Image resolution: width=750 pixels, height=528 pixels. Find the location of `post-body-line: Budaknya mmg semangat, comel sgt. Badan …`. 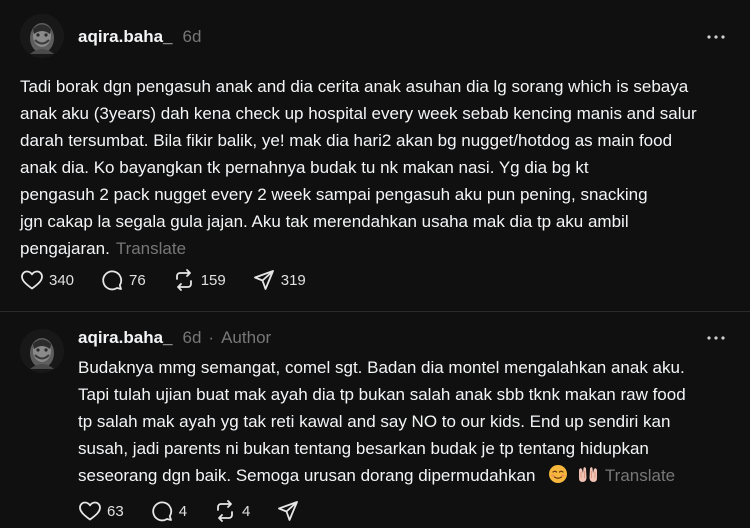

post-body-line: Budaknya mmg semangat, comel sgt. Badan … is located at coordinates (381, 367).